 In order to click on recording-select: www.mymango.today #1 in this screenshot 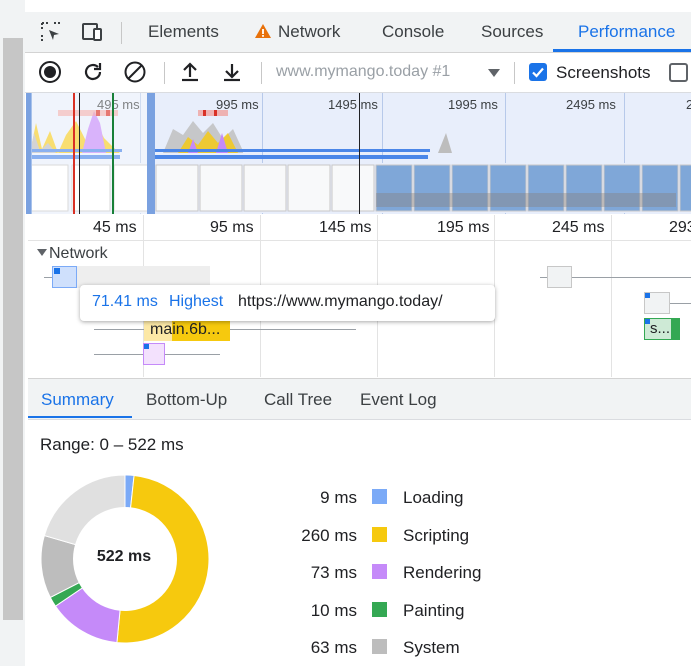, I will do `click(363, 72)`.